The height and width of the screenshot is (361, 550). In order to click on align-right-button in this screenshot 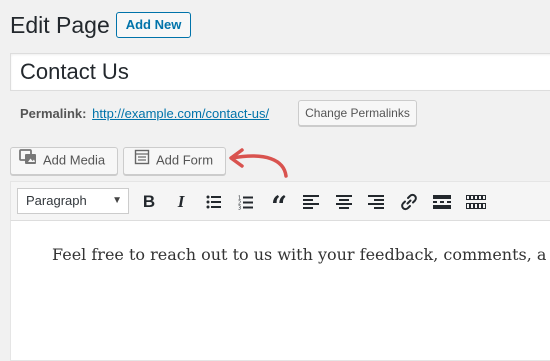, I will do `click(376, 202)`.